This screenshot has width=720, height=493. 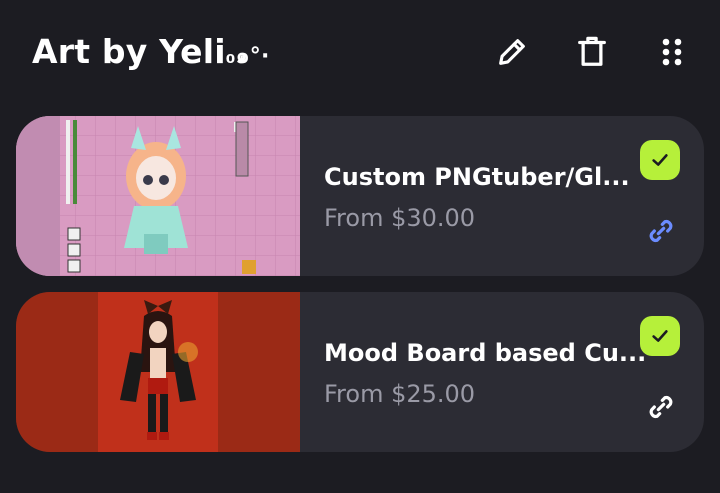 What do you see at coordinates (400, 394) in the screenshot?
I see `product-price: From $25.00` at bounding box center [400, 394].